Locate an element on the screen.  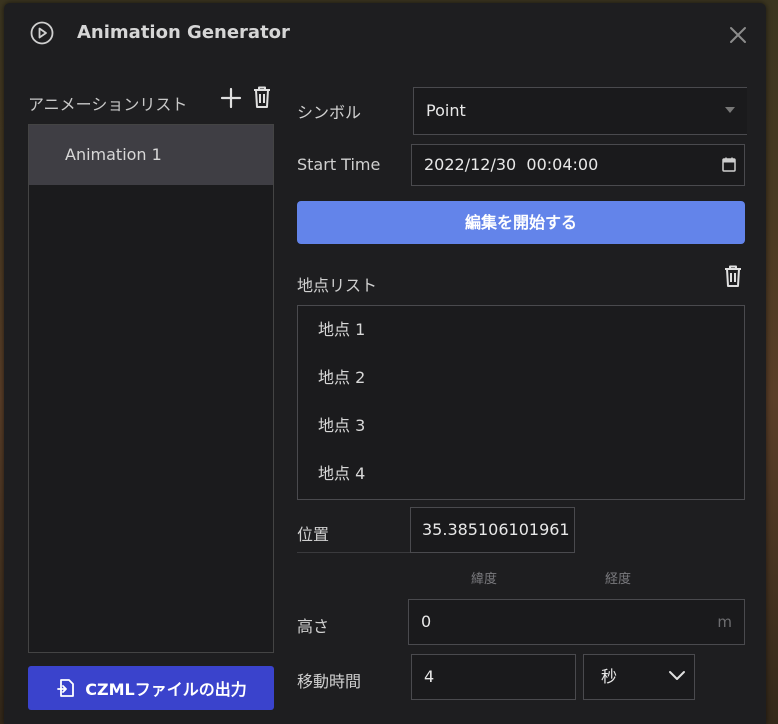
height-unit: m is located at coordinates (724, 622).